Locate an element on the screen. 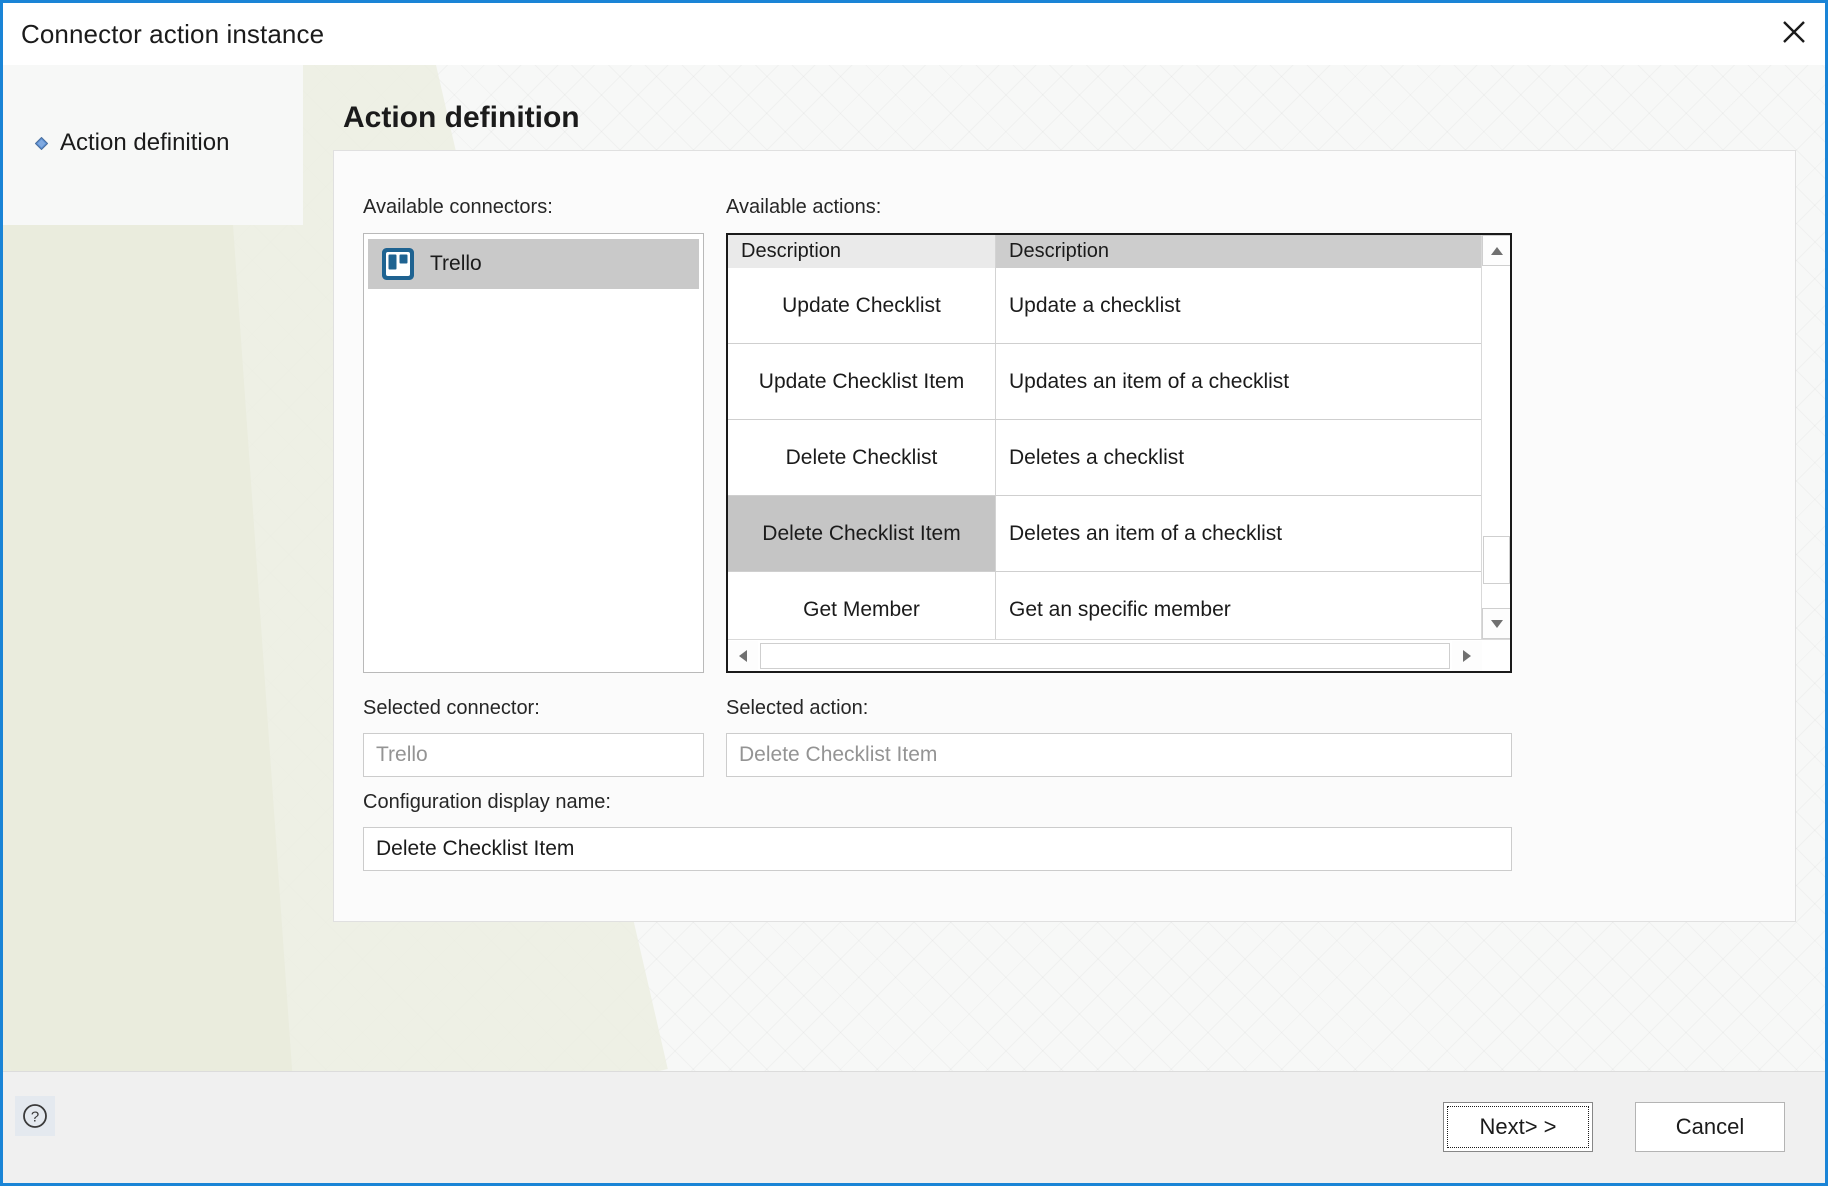 Image resolution: width=1828 pixels, height=1186 pixels. selected-connector-label: Selected connector: is located at coordinates (451, 708).